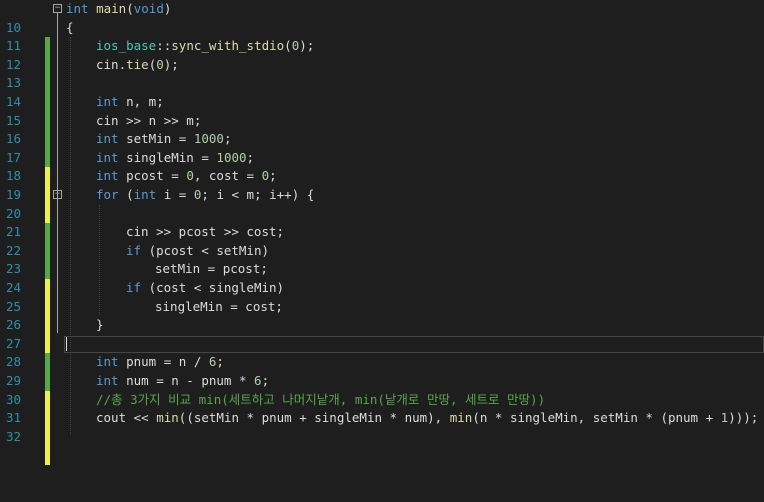  I want to click on code-line: 25 if (cost < singleMin), so click(382, 307).